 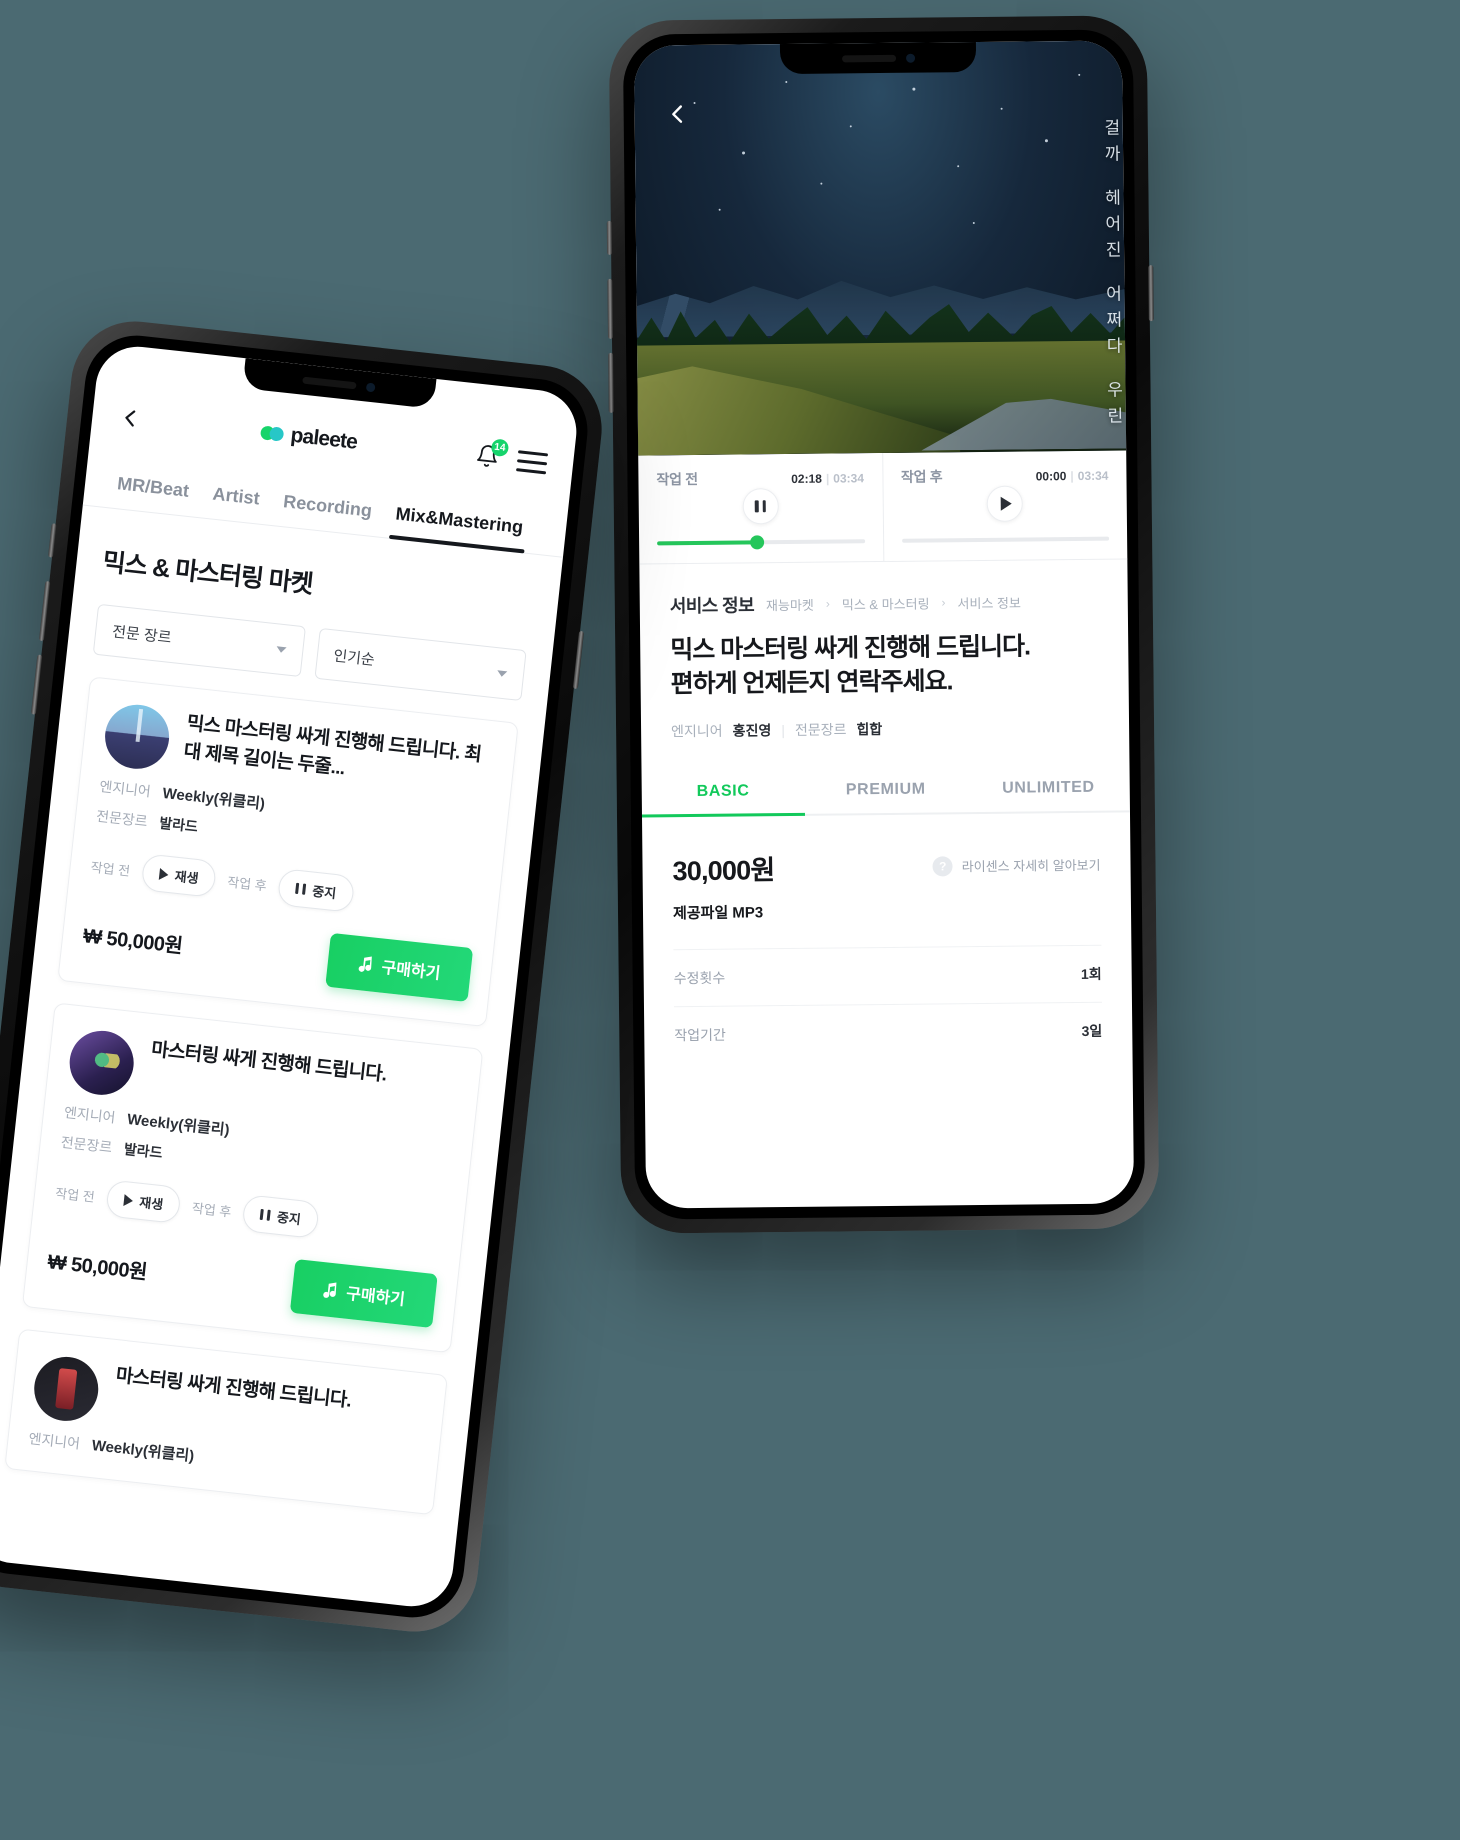 What do you see at coordinates (1110, 144) in the screenshot?
I see `hero-lyric-line: 걸까` at bounding box center [1110, 144].